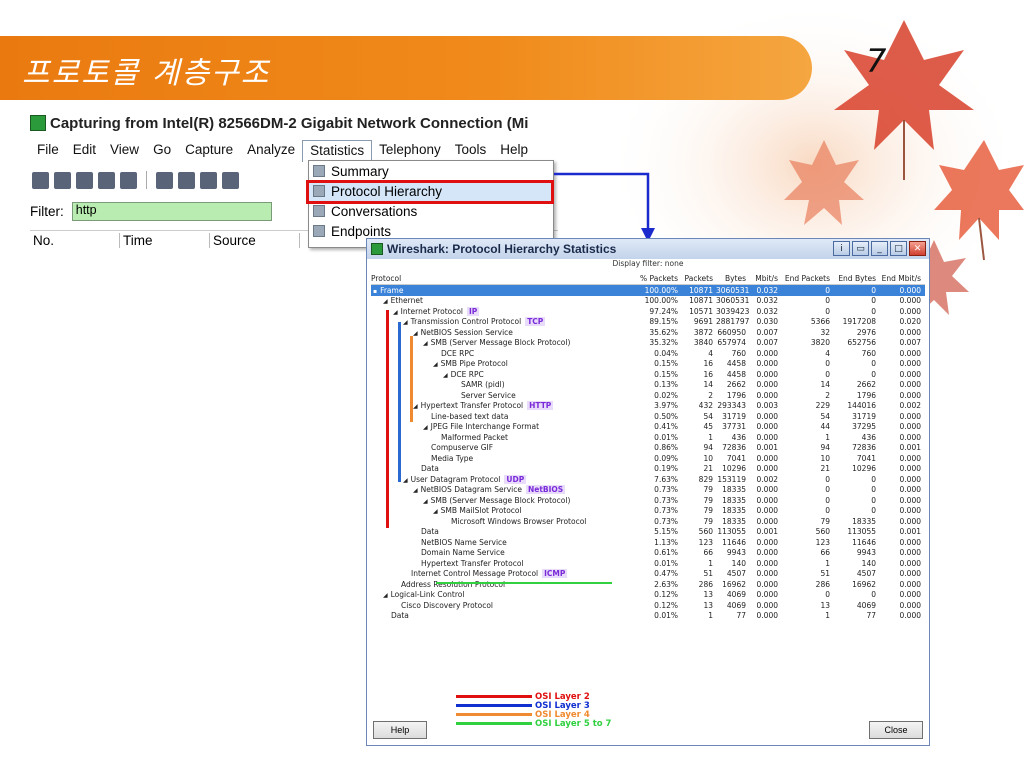  I want to click on table-row: Server Service 0.02% 2 1796 0.000 2 1796 0.000, so click(648, 395).